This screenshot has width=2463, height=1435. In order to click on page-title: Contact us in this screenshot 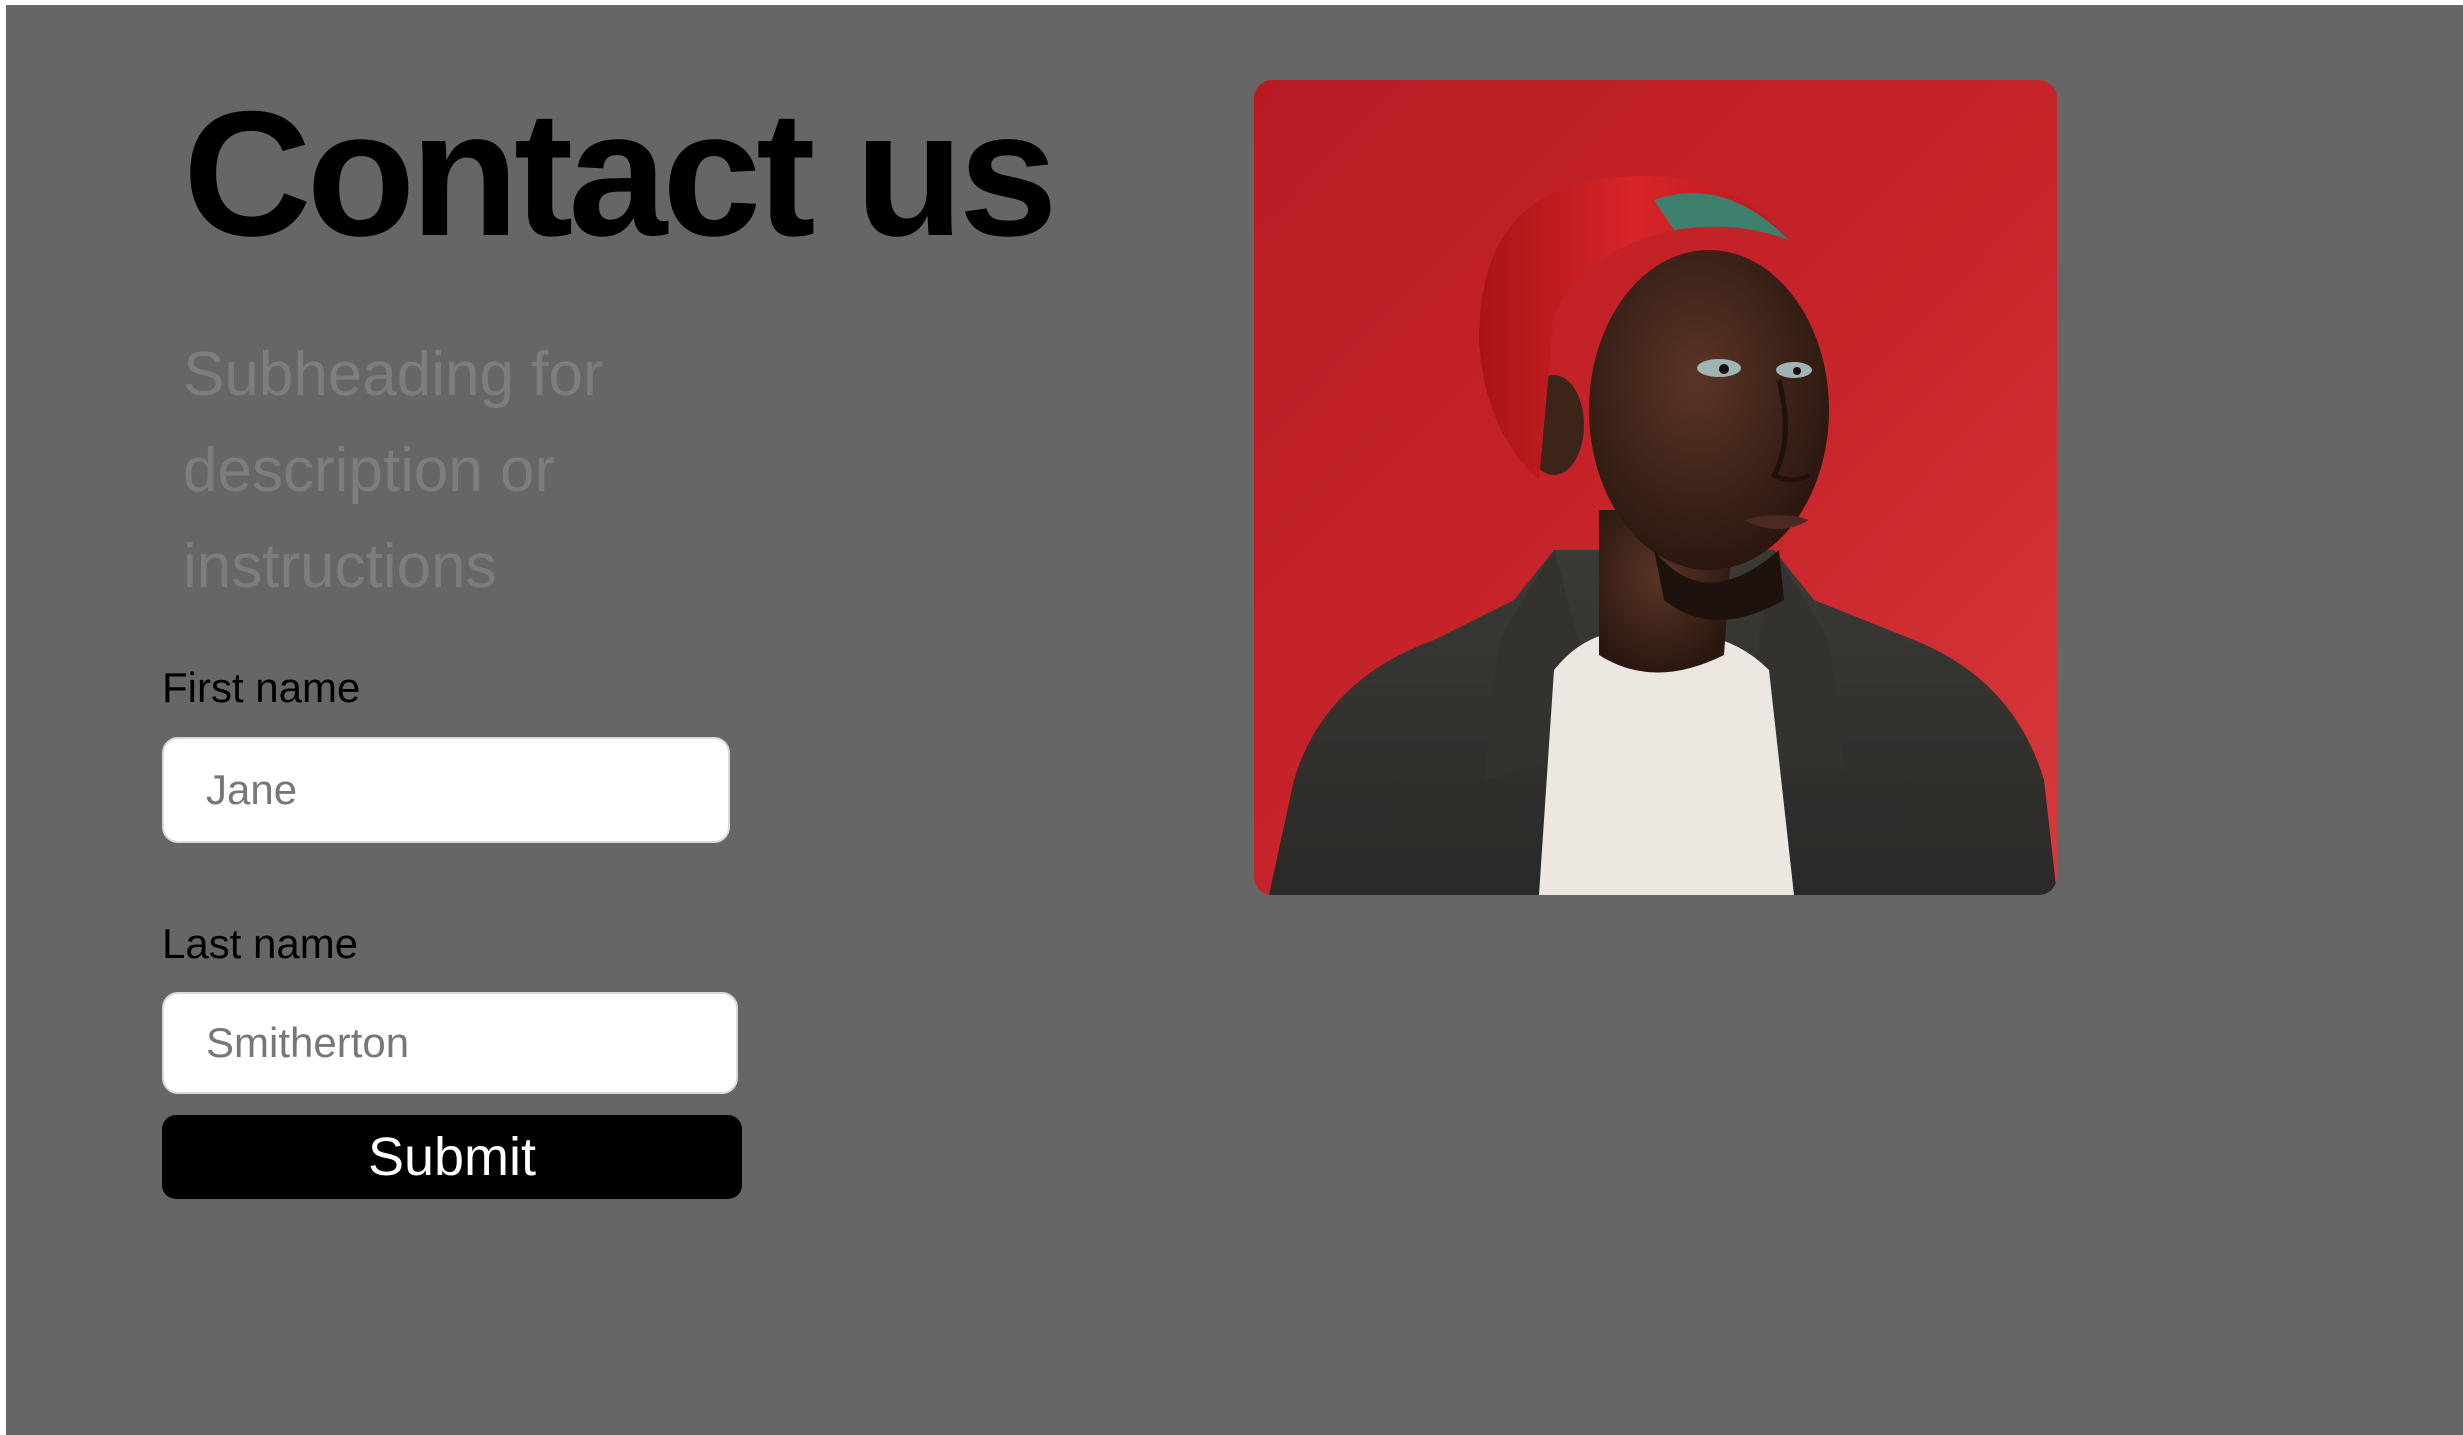, I will do `click(620, 173)`.